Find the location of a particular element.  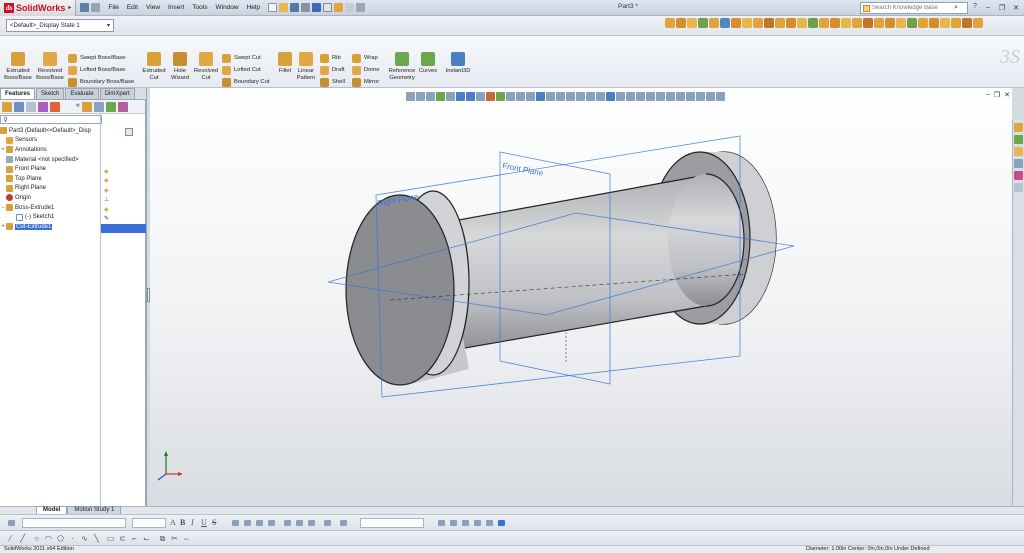

tab-evaluate: Evaluate is located at coordinates (82, 93).